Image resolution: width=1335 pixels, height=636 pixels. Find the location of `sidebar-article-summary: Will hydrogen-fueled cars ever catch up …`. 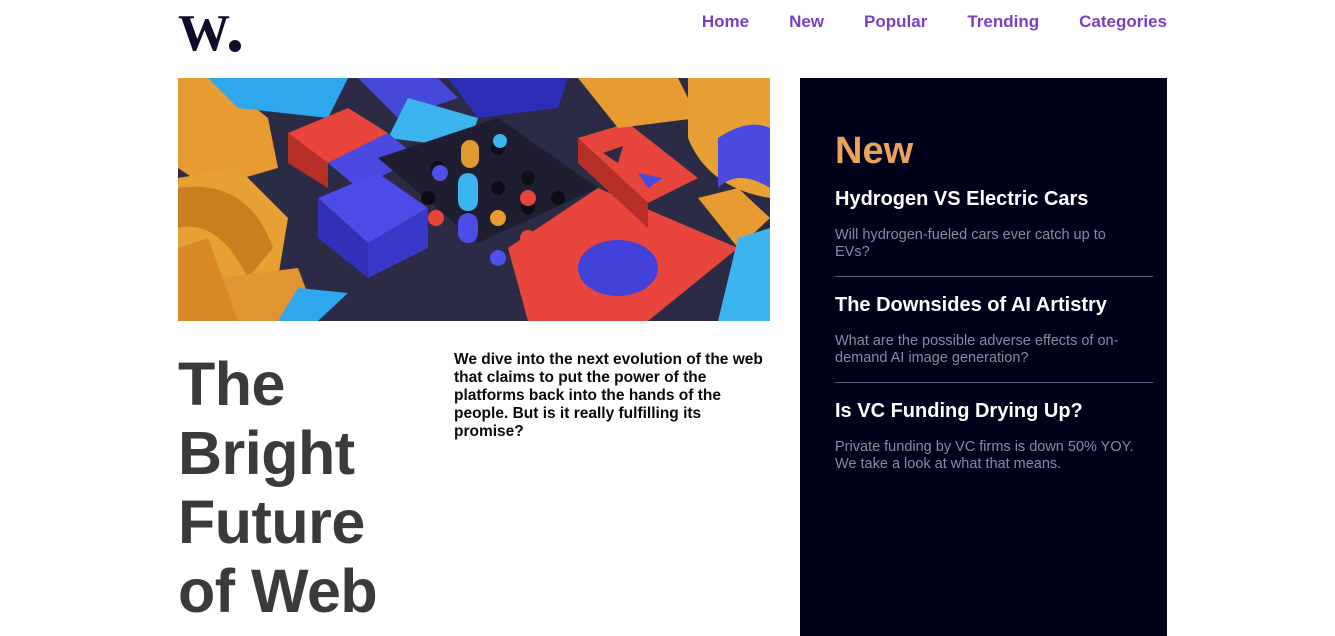

sidebar-article-summary: Will hydrogen-fueled cars ever catch up … is located at coordinates (970, 243).